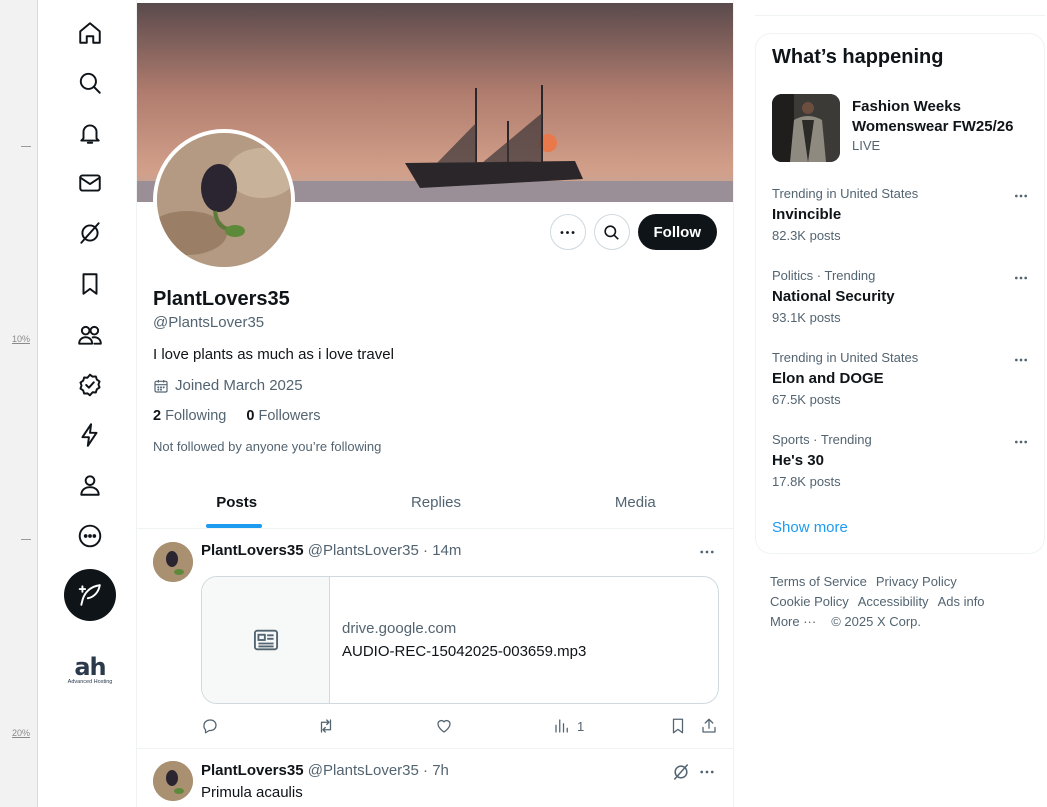  I want to click on nav-messages, so click(90, 183).